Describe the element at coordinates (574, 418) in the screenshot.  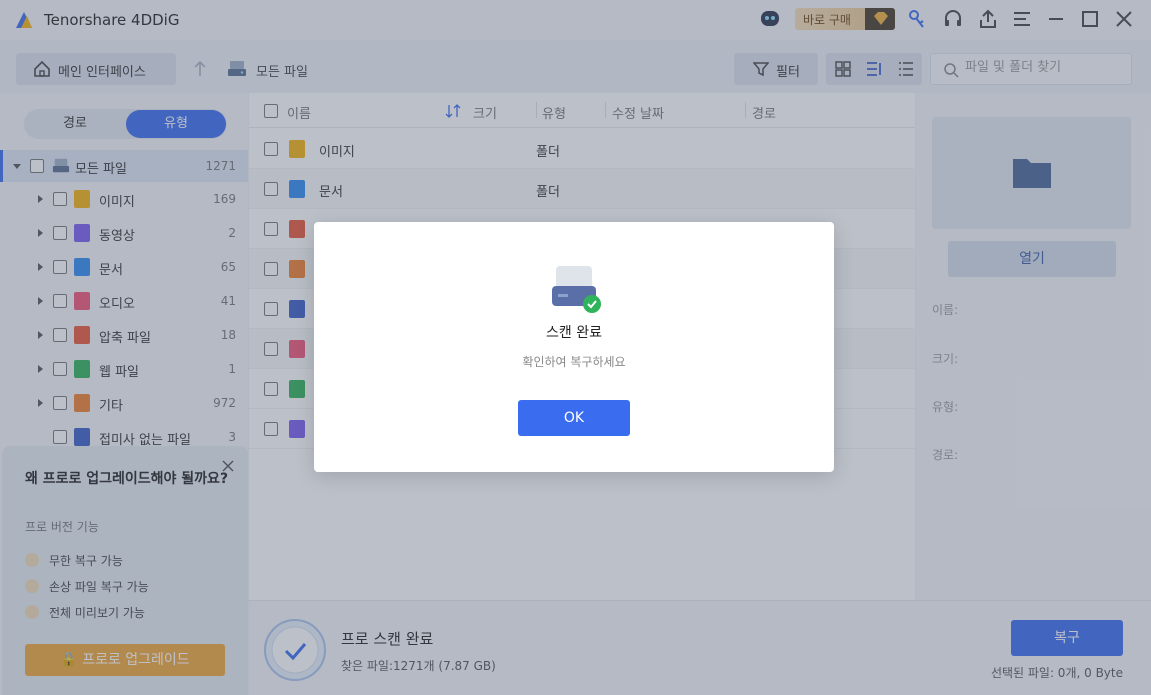
I see `ok-button: OK` at that location.